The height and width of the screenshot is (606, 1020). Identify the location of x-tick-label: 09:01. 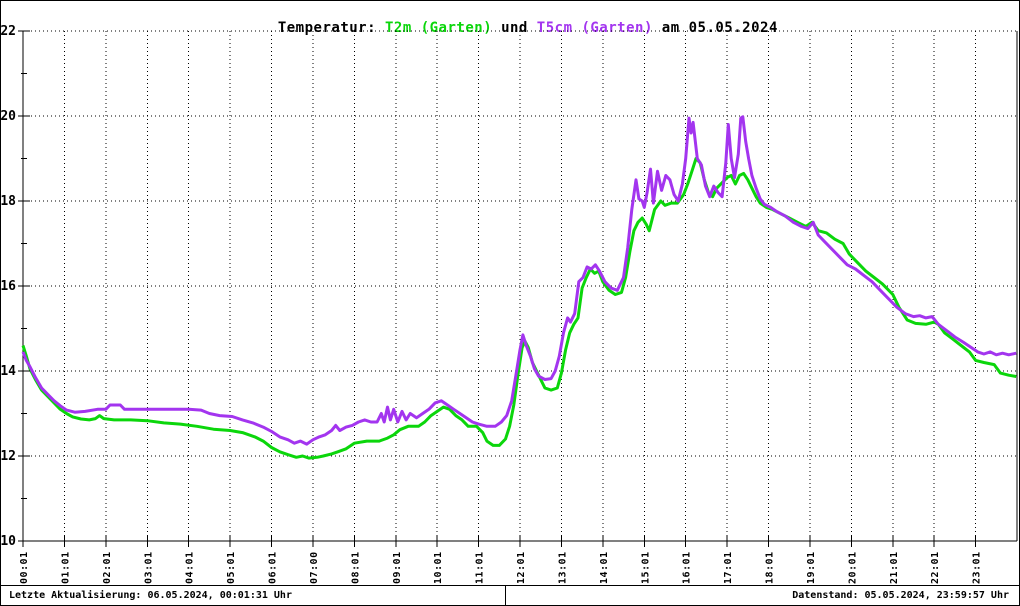
(397, 567).